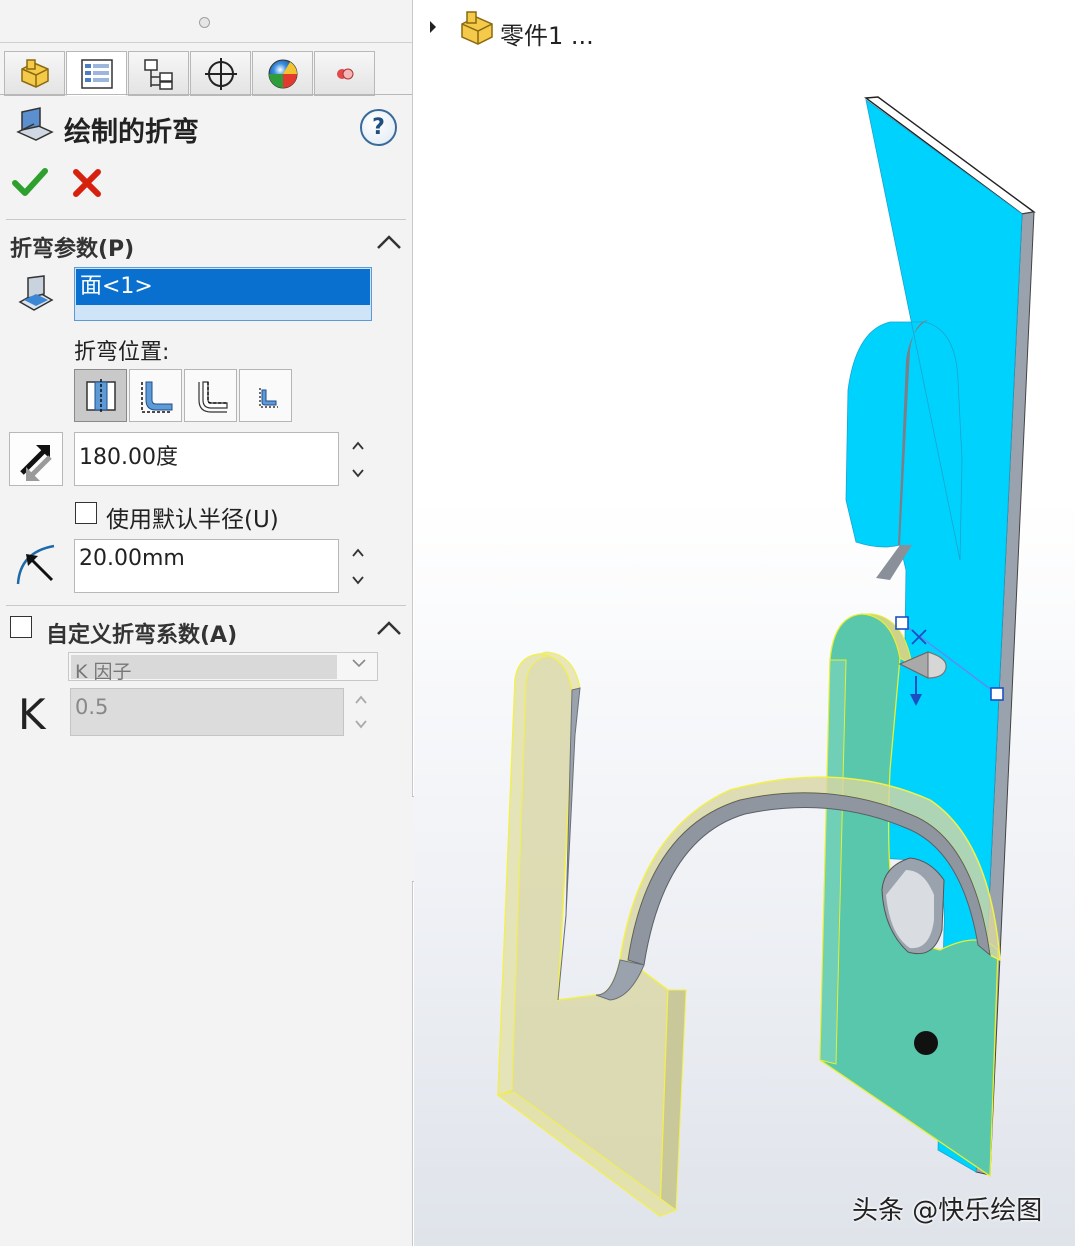 The width and height of the screenshot is (1075, 1246). Describe the element at coordinates (204, 22) in the screenshot. I see `panel-grip-handle` at that location.